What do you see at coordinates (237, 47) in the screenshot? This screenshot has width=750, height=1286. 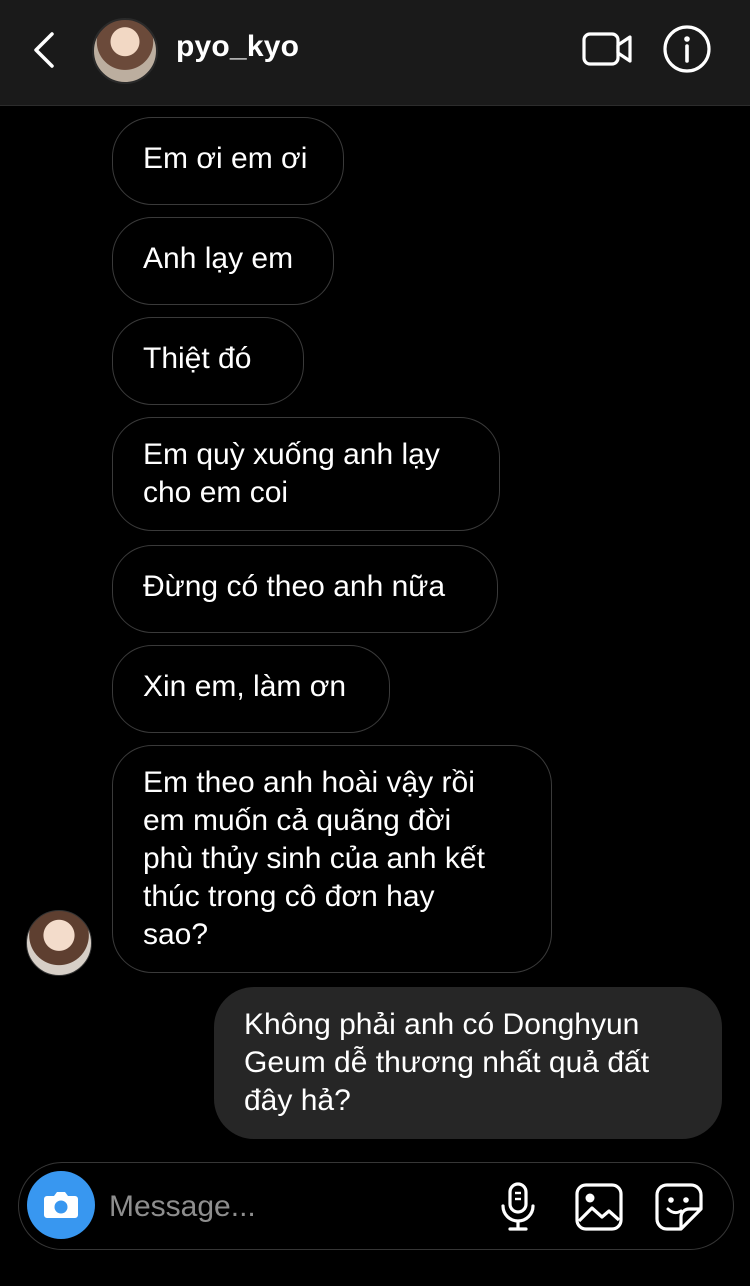 I see `chat-username: pyo_kyo` at bounding box center [237, 47].